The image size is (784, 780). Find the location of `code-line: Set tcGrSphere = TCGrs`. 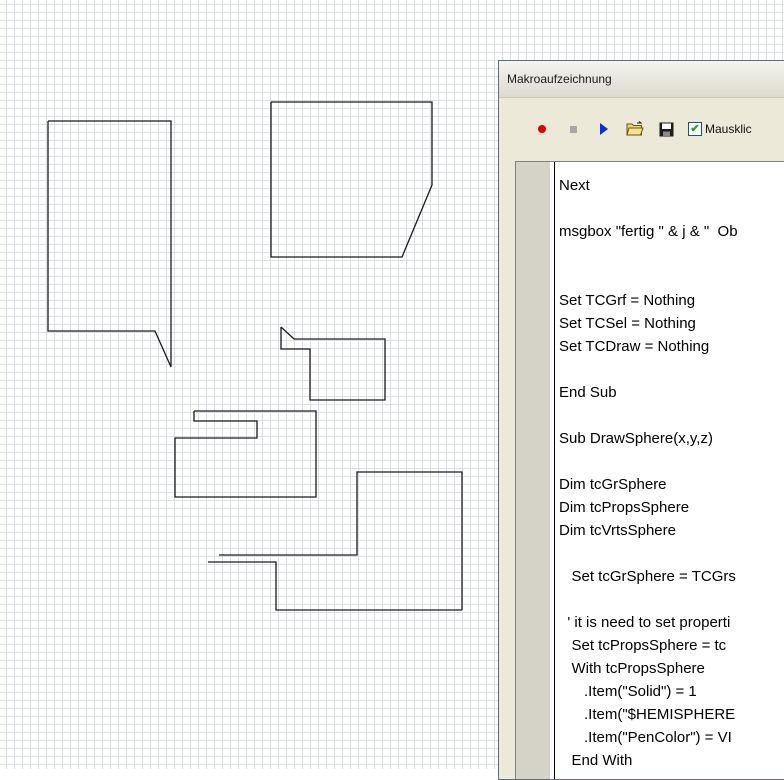

code-line: Set tcGrSphere = TCGrs is located at coordinates (671, 576).